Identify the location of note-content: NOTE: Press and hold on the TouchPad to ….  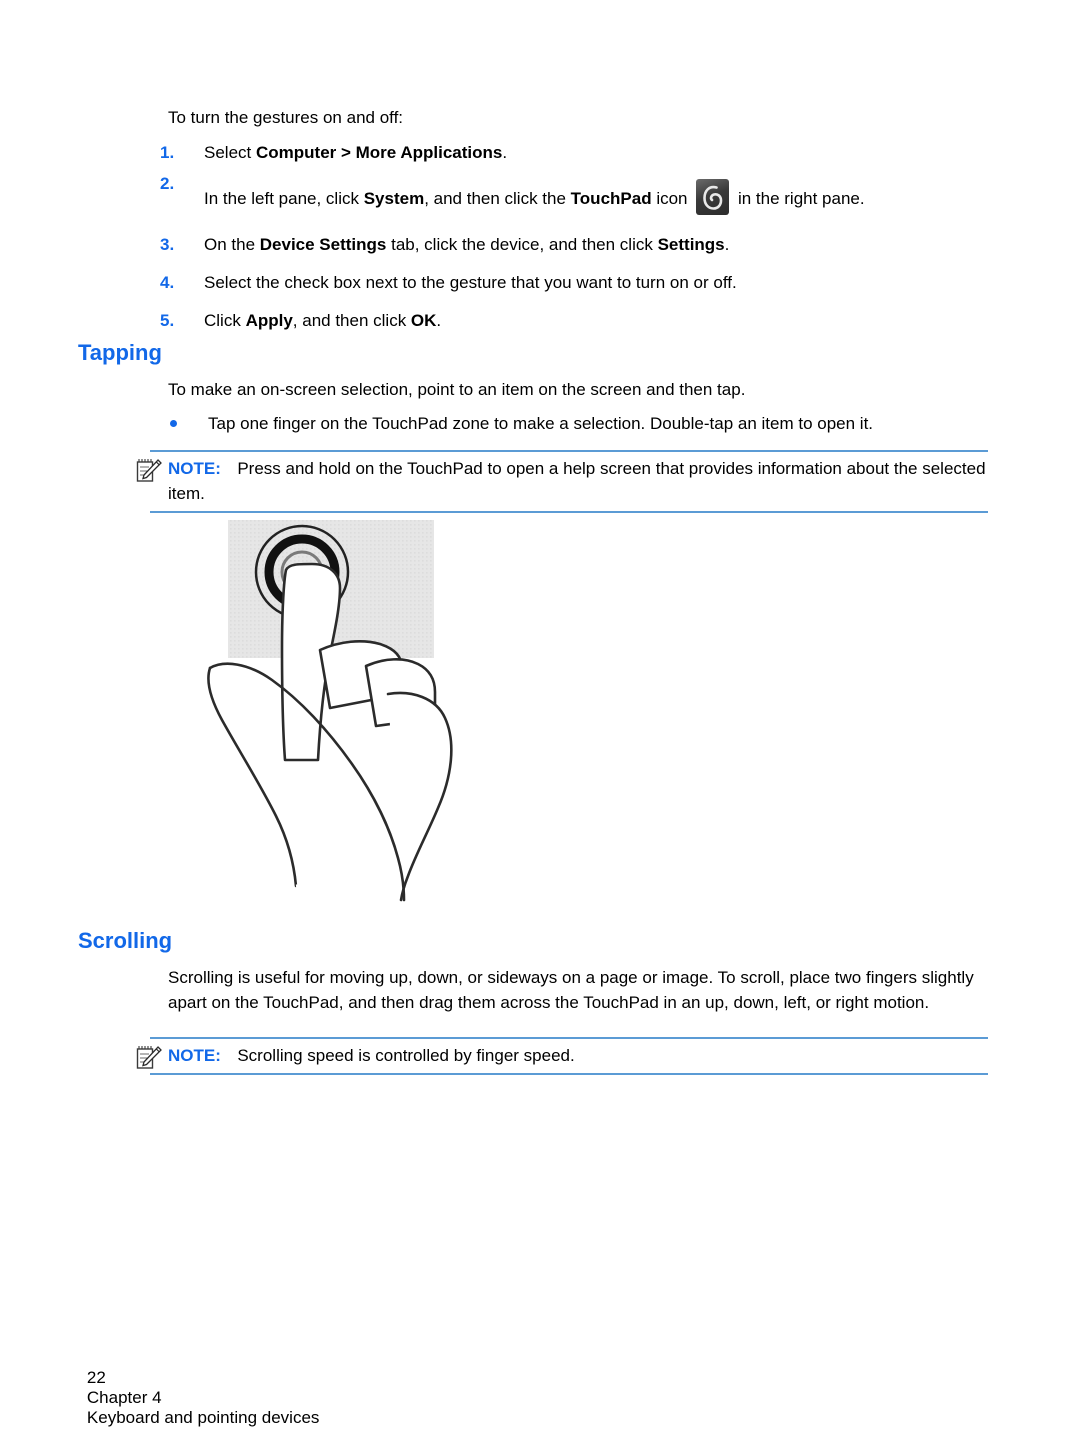
(562, 481).